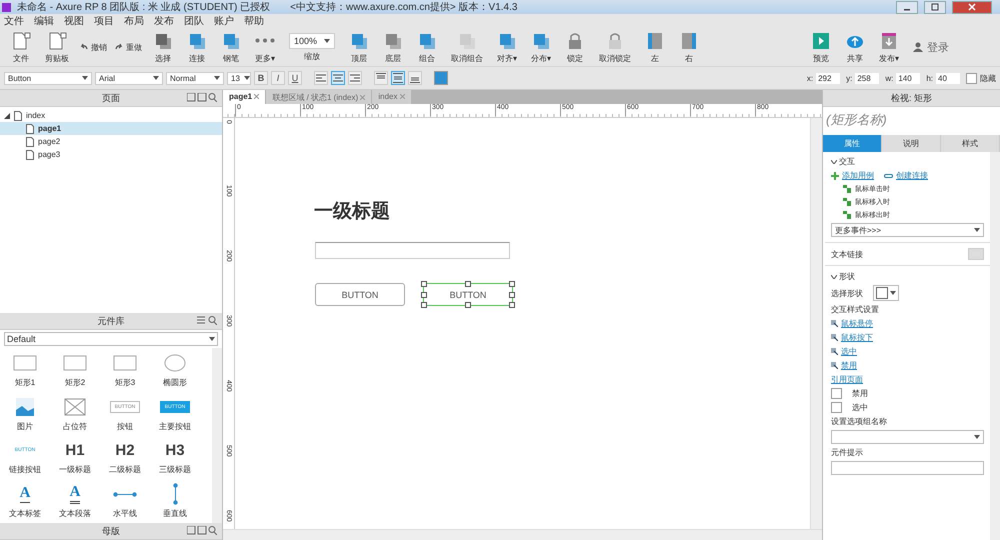  What do you see at coordinates (175, 458) in the screenshot?
I see `widget-item: H3 三级标题` at bounding box center [175, 458].